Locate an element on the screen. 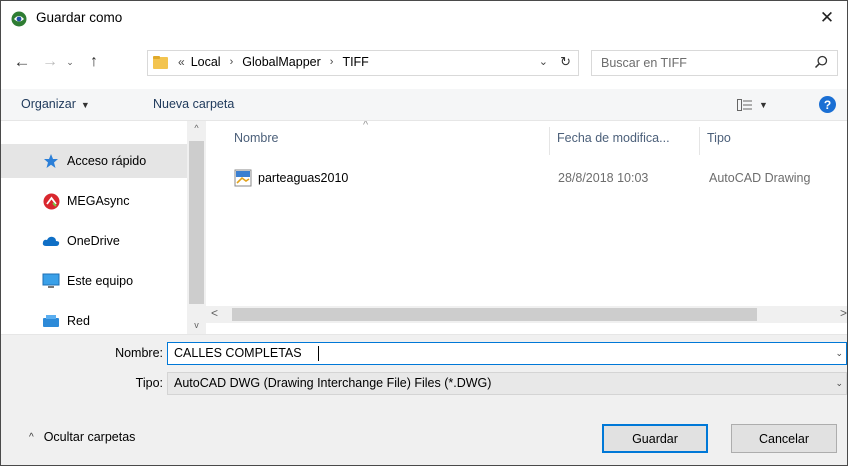 The height and width of the screenshot is (466, 848). back-button: ← is located at coordinates (22, 62).